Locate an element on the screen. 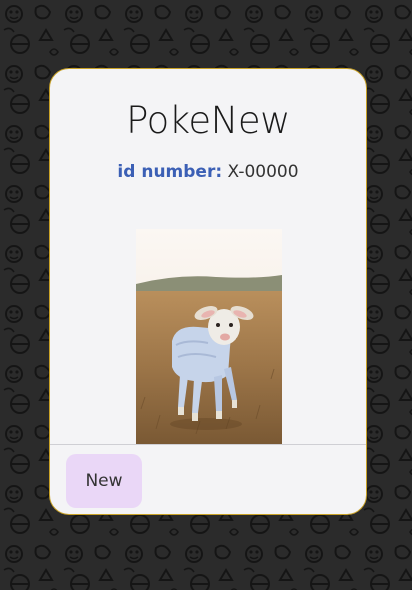  id-label: id number: is located at coordinates (170, 172).